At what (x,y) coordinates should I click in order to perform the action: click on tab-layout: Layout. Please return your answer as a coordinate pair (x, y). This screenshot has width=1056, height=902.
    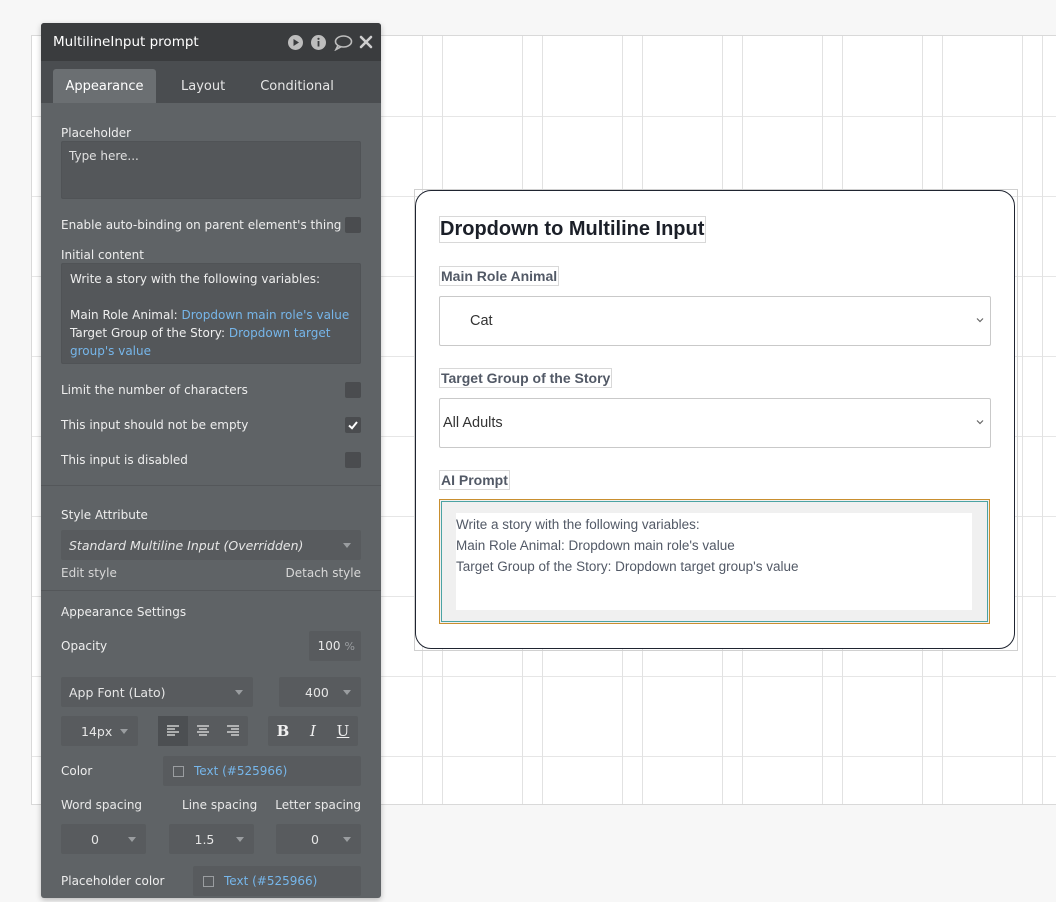
    Looking at the image, I should click on (203, 86).